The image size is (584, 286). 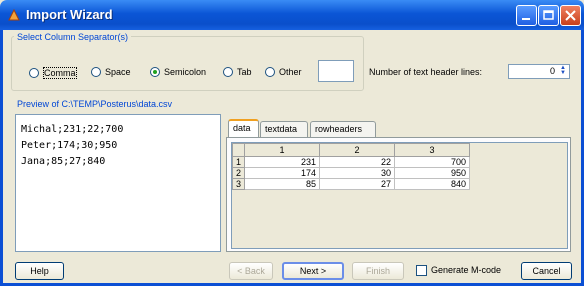 I want to click on radio-semicolon: Semicolon, so click(x=178, y=72).